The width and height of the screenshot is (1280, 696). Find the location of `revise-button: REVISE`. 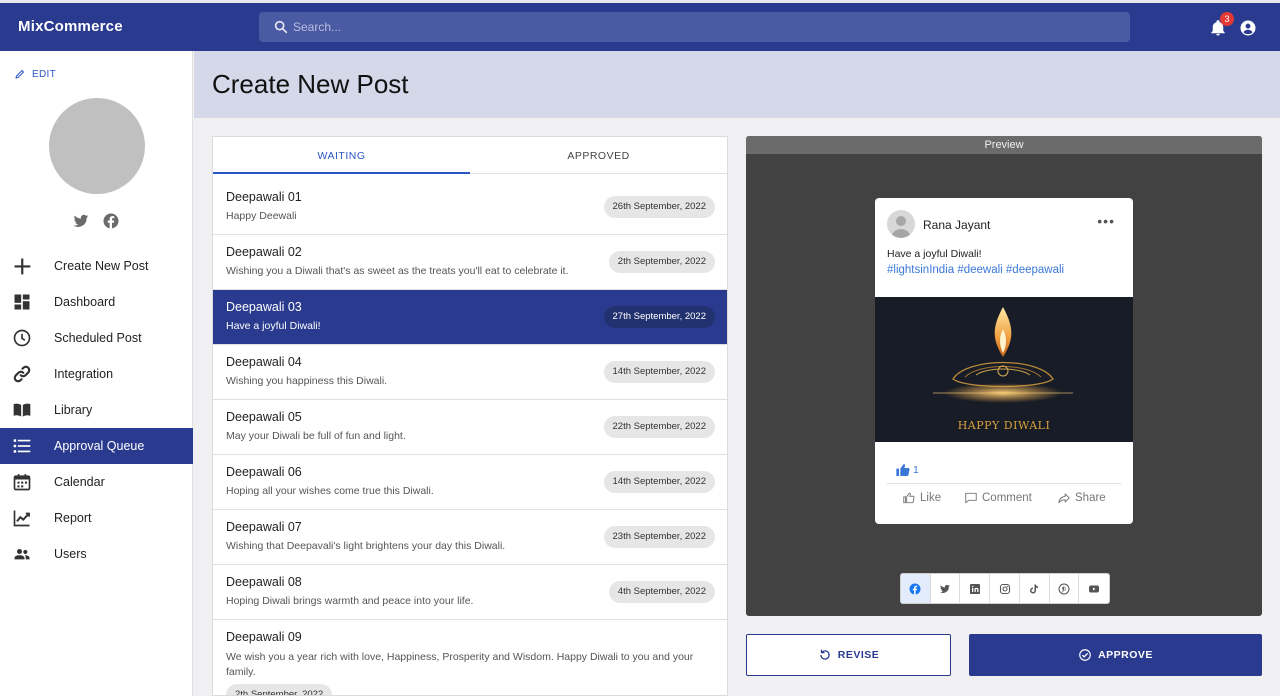

revise-button: REVISE is located at coordinates (848, 655).